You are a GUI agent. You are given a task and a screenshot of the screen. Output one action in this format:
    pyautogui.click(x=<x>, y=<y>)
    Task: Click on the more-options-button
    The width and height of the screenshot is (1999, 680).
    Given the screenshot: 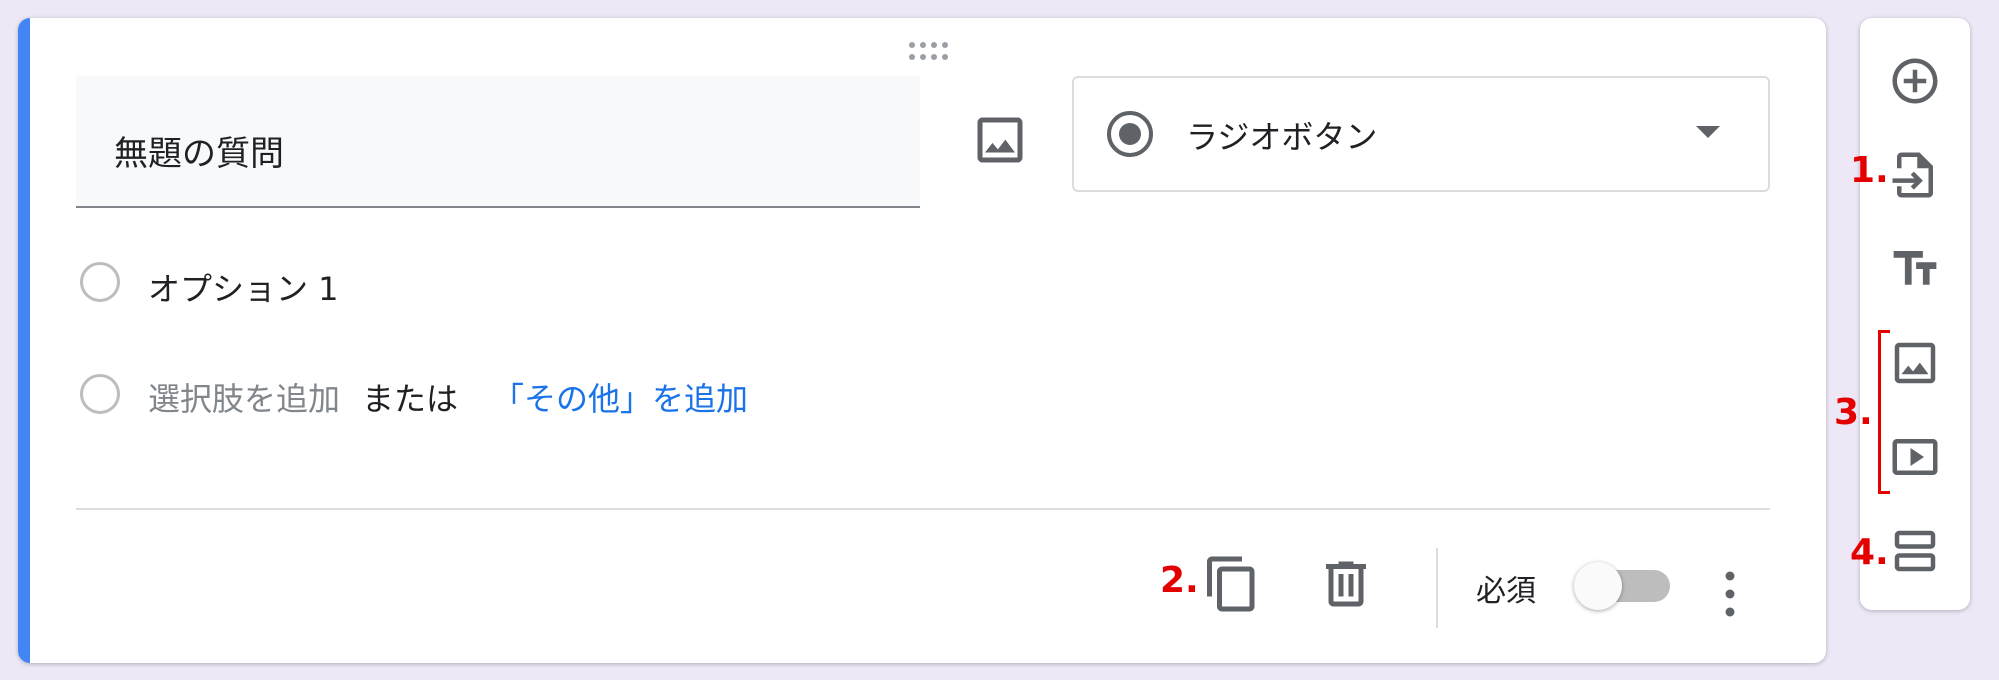 What is the action you would take?
    pyautogui.click(x=1730, y=594)
    